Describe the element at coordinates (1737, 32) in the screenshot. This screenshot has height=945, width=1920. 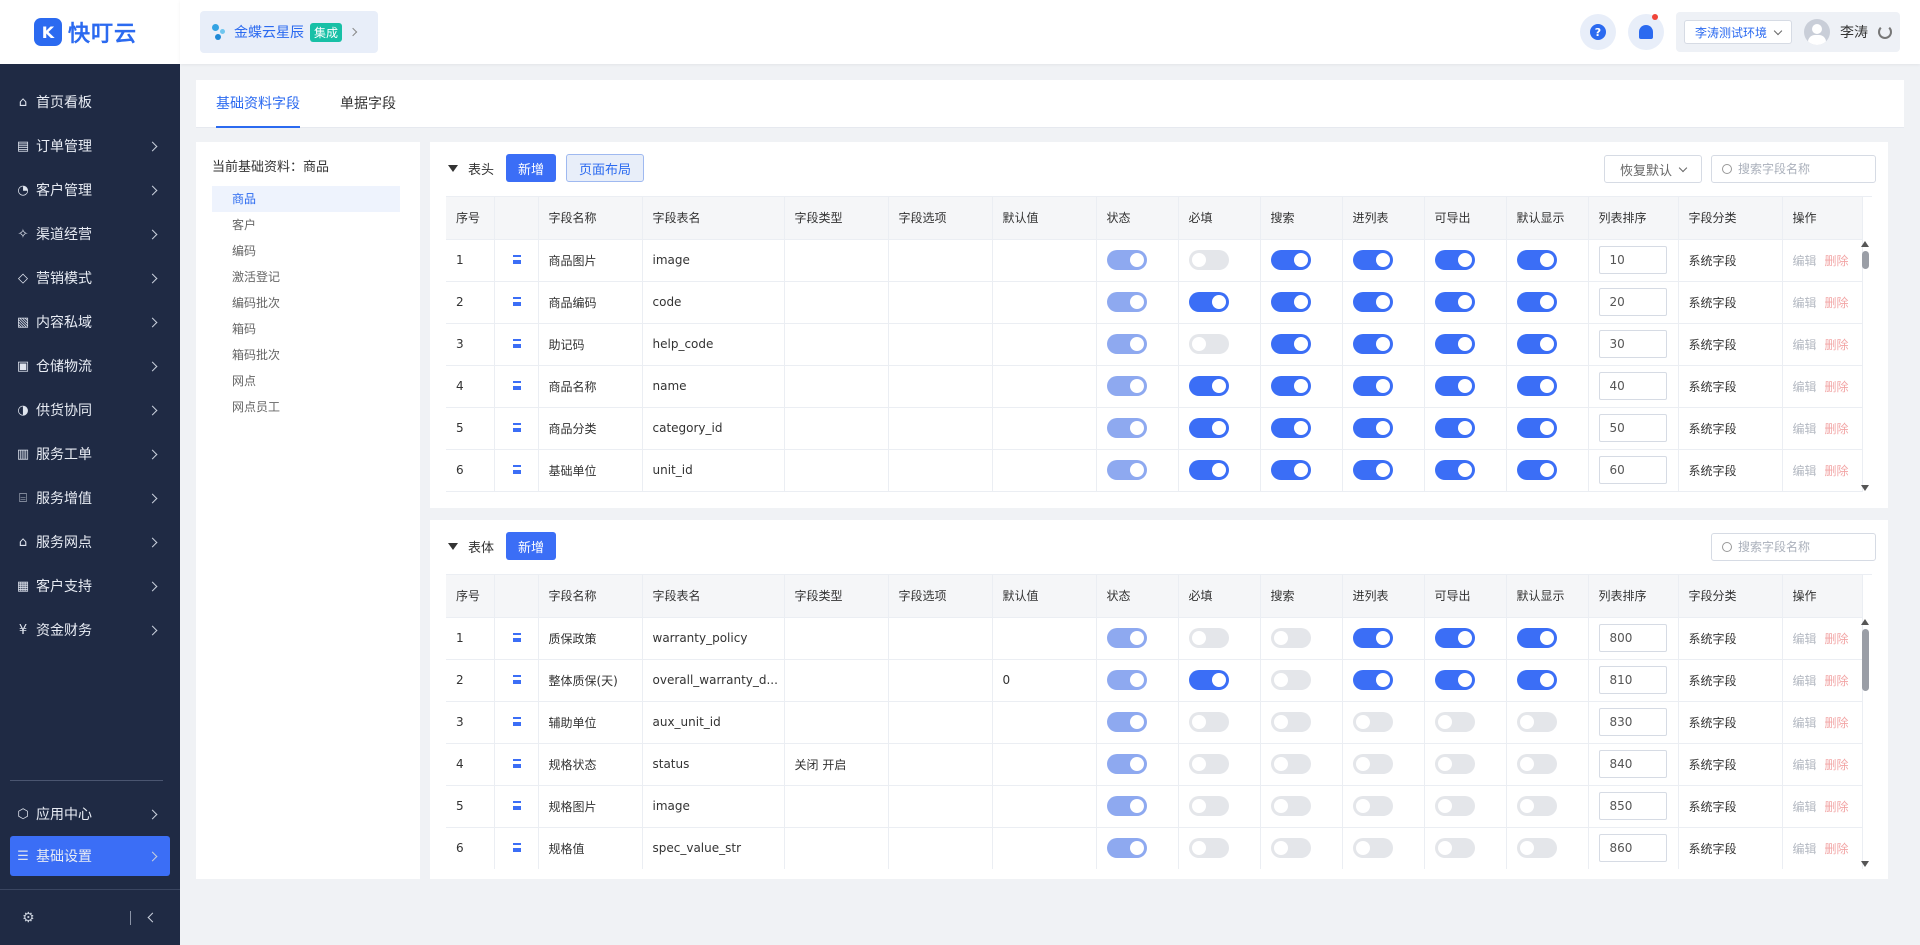
I see `environment-select: 李涛测试环境` at that location.